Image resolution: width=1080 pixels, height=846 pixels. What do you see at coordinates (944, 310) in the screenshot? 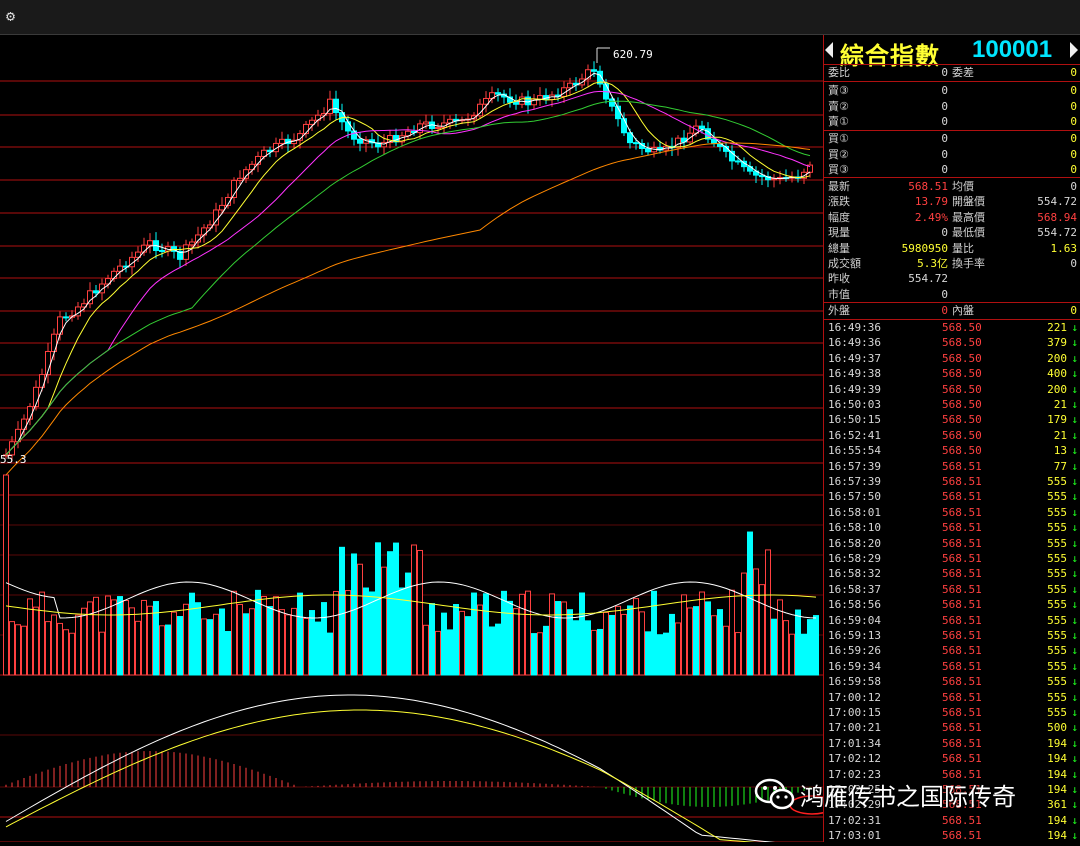
I see `outer-value: 0` at bounding box center [944, 310].